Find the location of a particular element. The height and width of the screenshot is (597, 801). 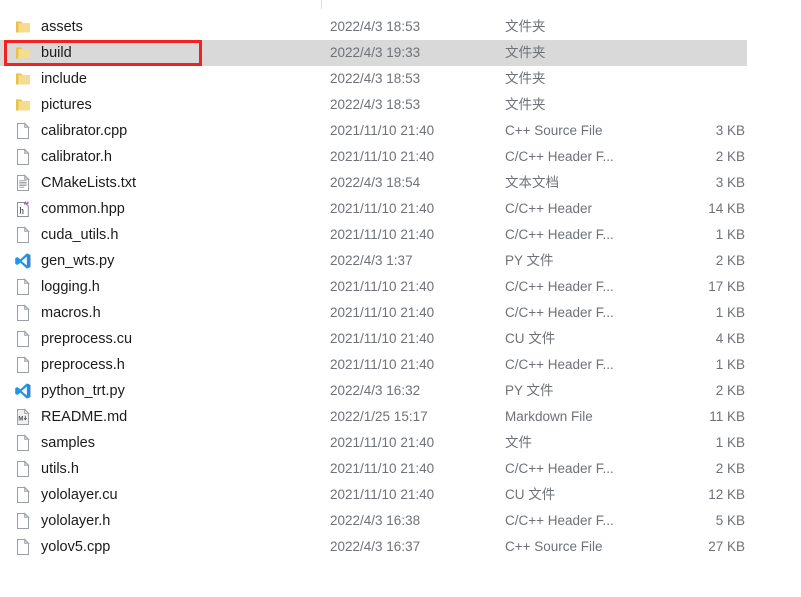

vscode-icon is located at coordinates (23, 261).